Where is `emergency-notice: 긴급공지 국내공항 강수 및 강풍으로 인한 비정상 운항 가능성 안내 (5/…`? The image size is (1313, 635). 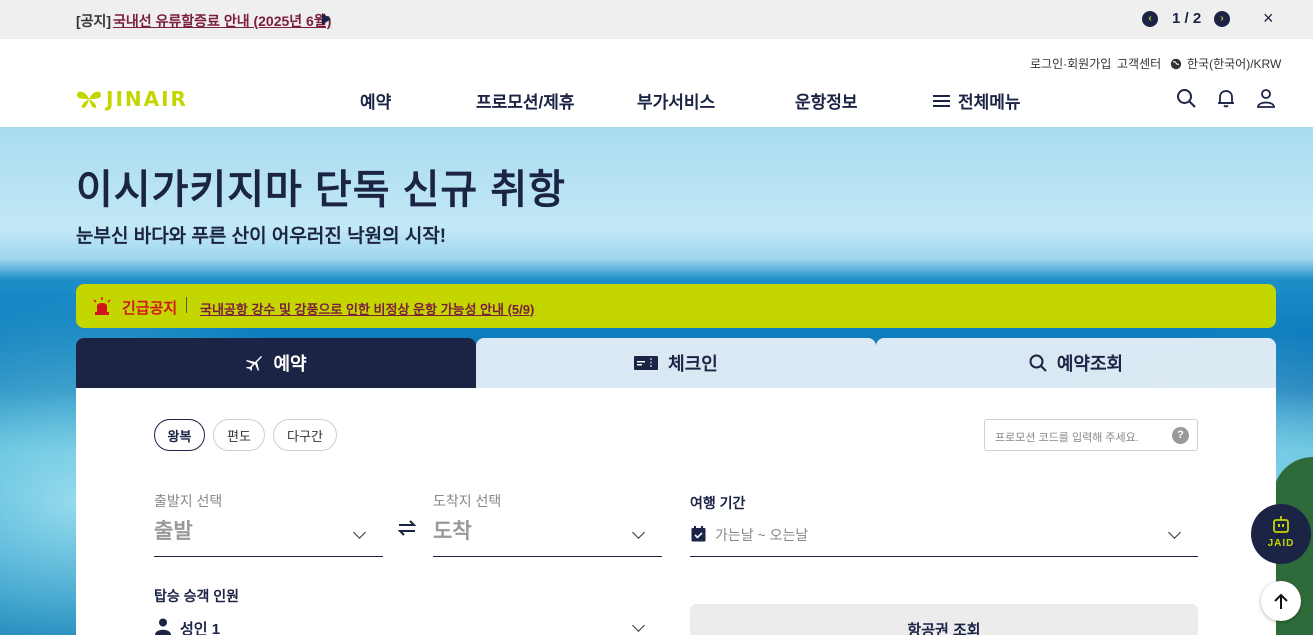
emergency-notice: 긴급공지 국내공항 강수 및 강풍으로 인한 비정상 운항 가능성 안내 (5/… is located at coordinates (676, 306).